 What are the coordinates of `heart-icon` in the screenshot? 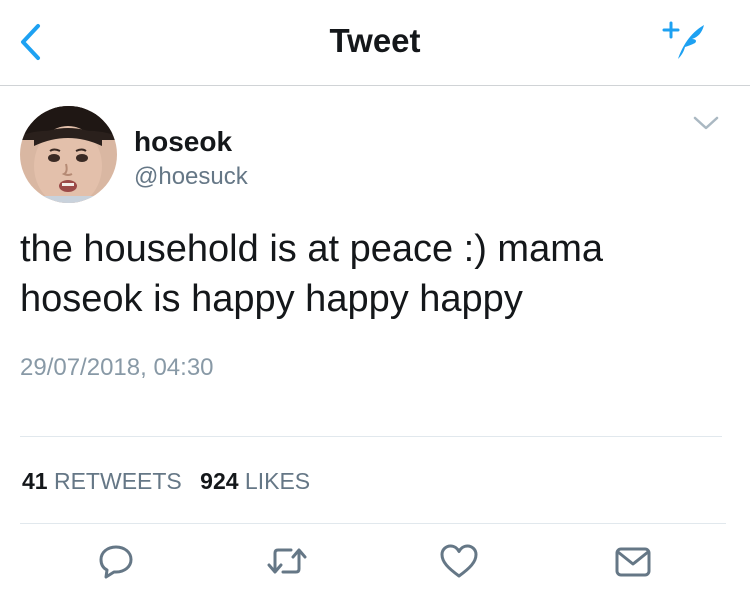 It's located at (459, 561).